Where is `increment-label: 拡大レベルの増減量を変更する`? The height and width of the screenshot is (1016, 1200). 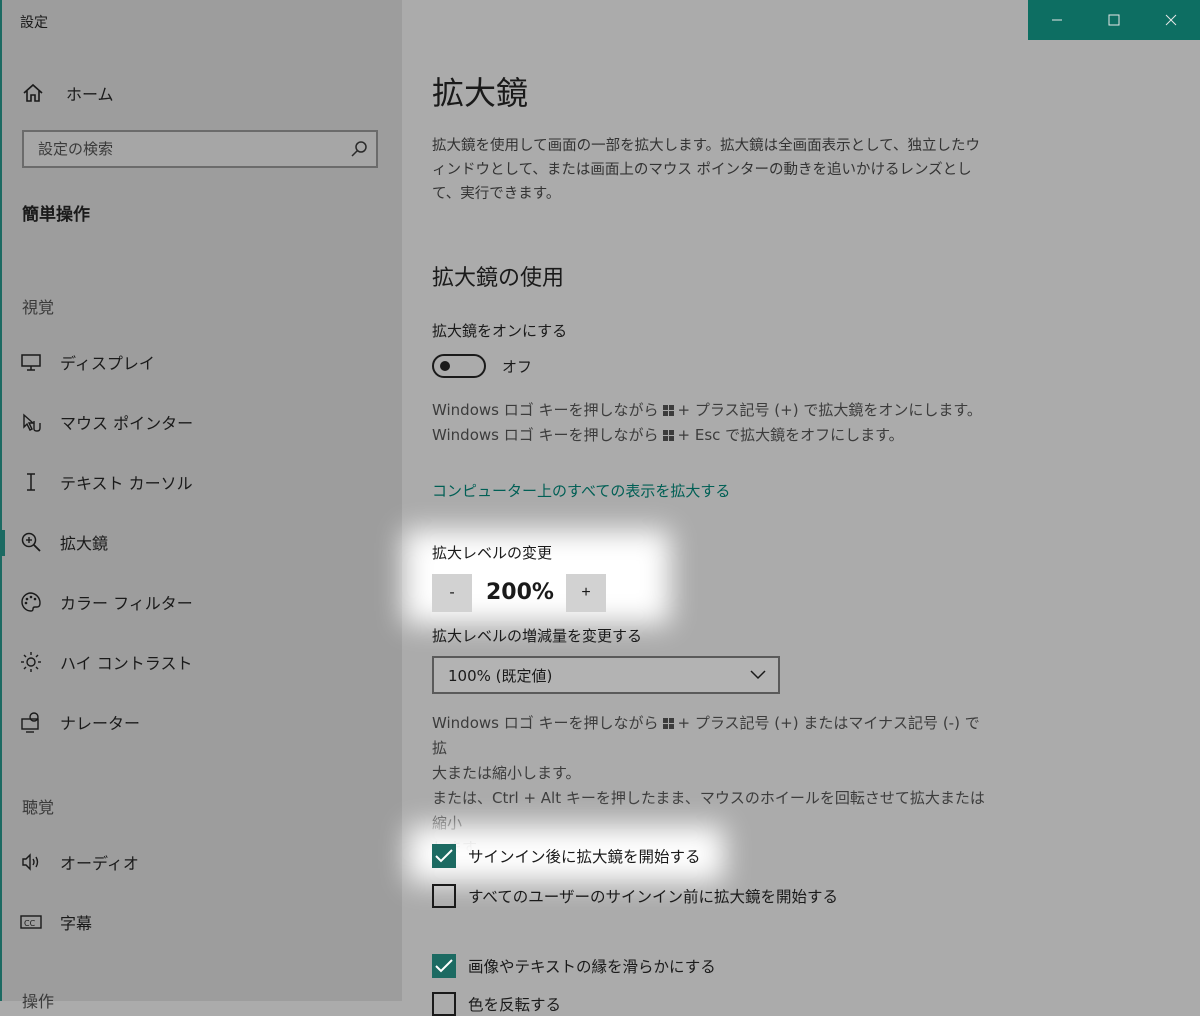
increment-label: 拡大レベルの増減量を変更する is located at coordinates (537, 636).